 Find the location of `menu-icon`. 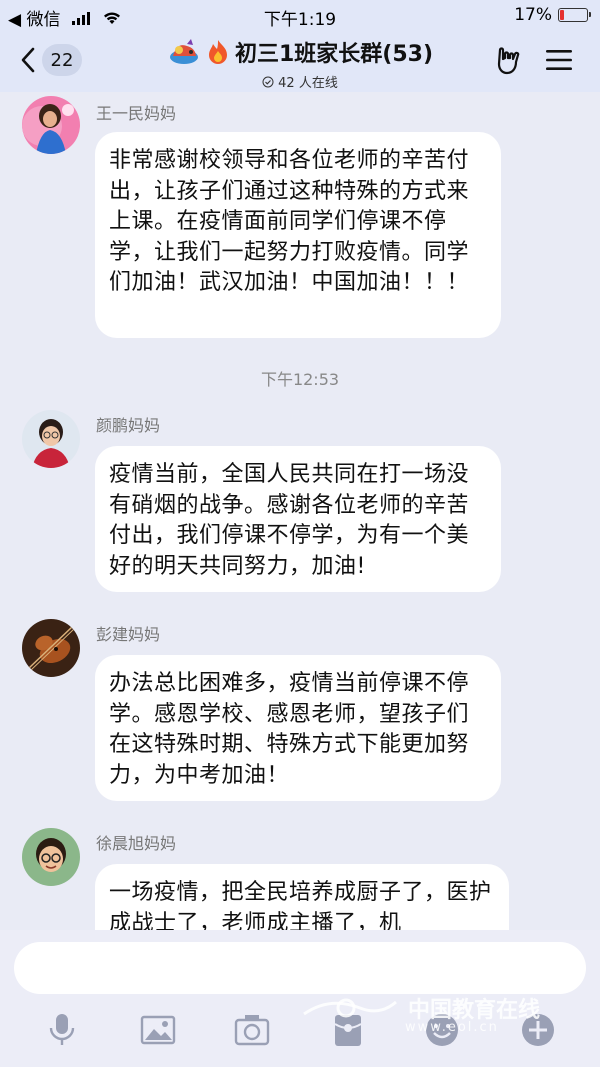

menu-icon is located at coordinates (559, 60).